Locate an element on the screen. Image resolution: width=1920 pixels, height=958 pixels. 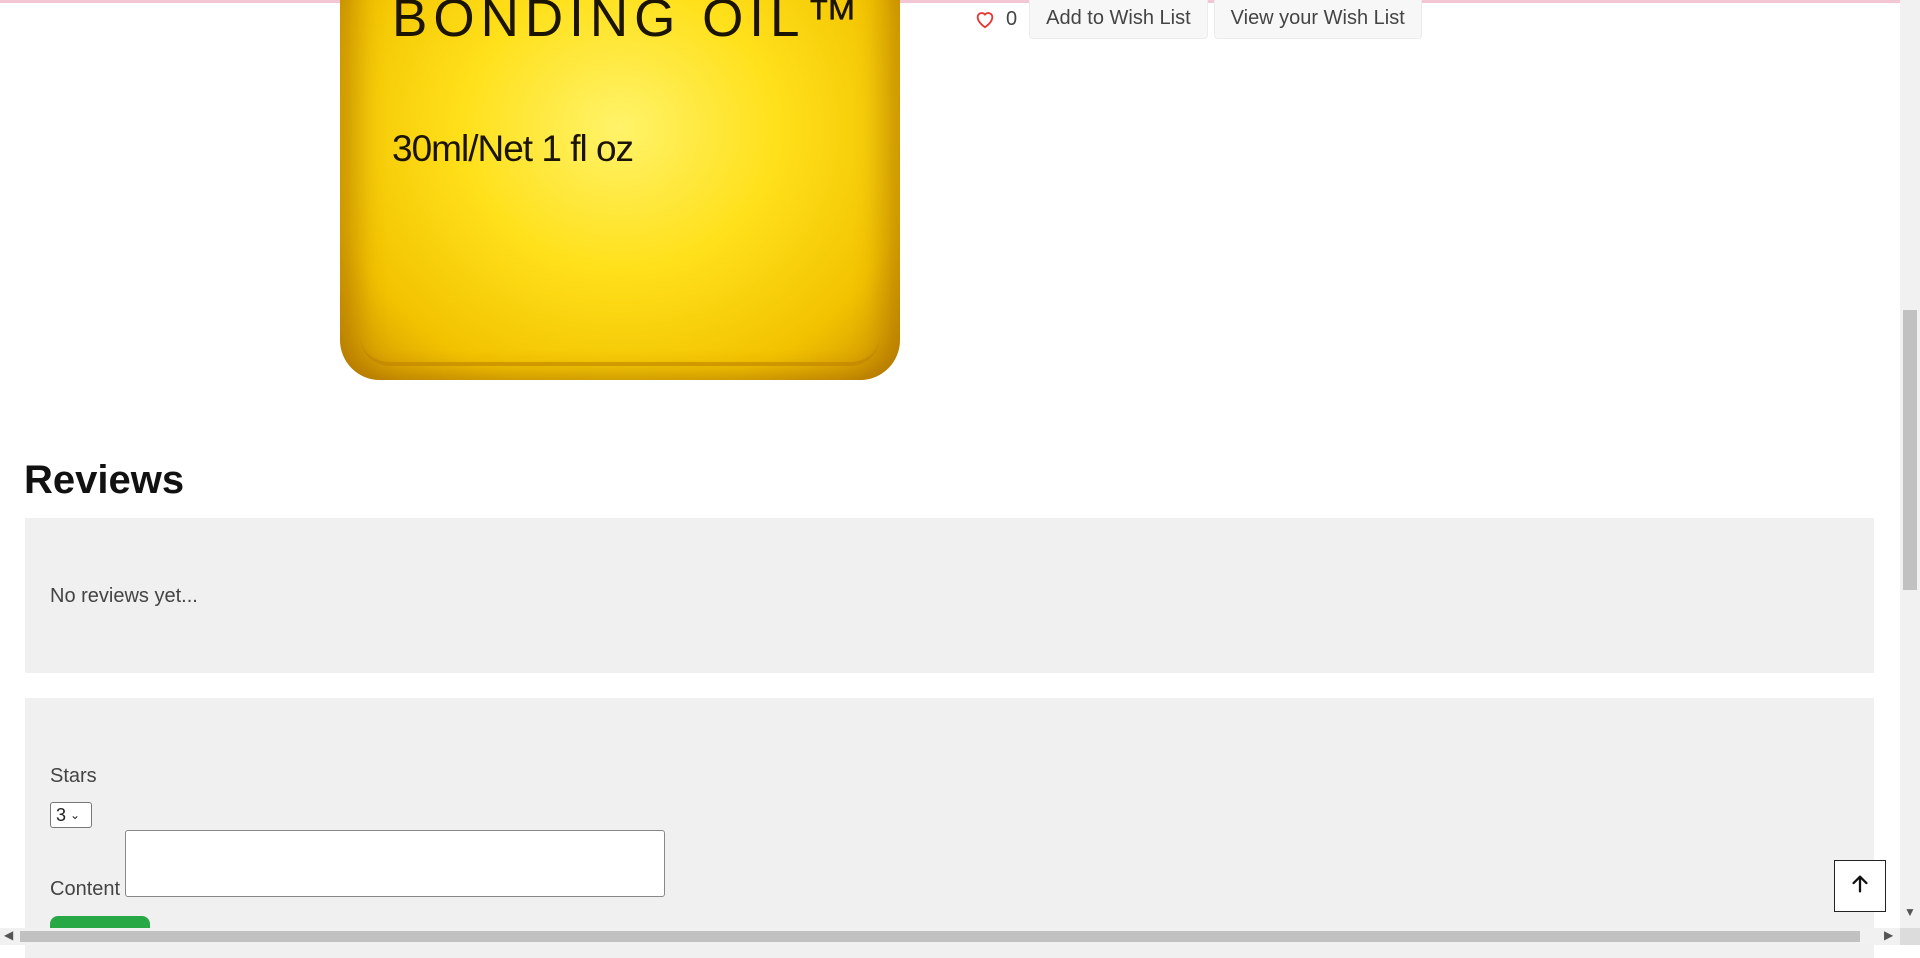
vertical-scroll-thumb is located at coordinates (1910, 450).